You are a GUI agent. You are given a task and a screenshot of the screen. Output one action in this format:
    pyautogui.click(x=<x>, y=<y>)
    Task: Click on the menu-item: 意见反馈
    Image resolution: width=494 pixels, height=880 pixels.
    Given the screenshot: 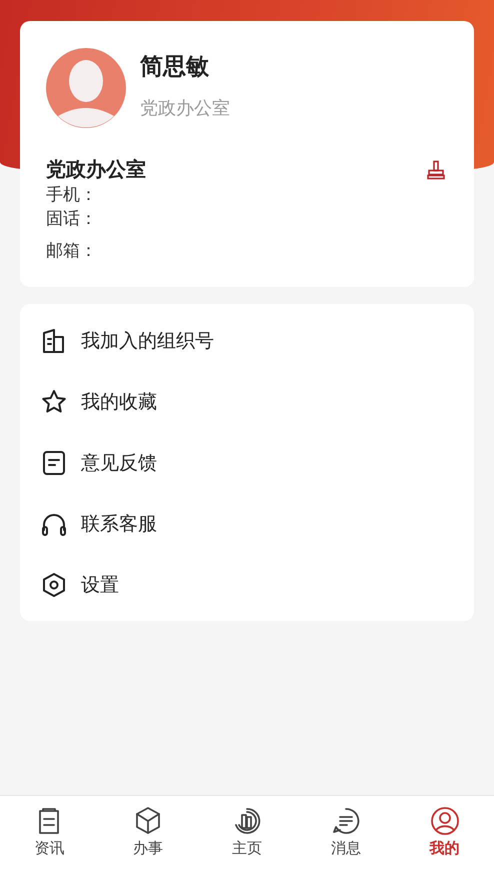 What is the action you would take?
    pyautogui.click(x=119, y=463)
    